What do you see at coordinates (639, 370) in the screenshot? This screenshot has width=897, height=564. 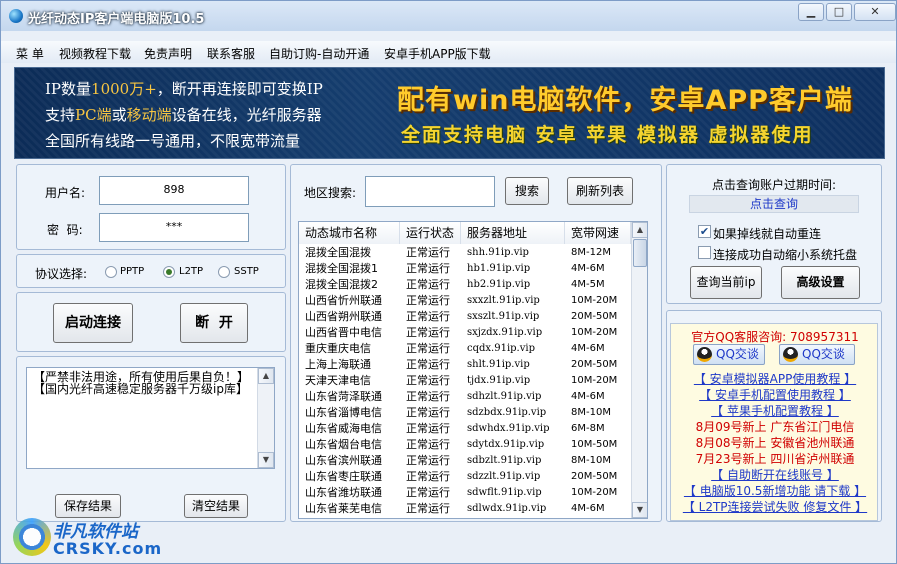 I see `table-scrollbar: ▲ ▼` at bounding box center [639, 370].